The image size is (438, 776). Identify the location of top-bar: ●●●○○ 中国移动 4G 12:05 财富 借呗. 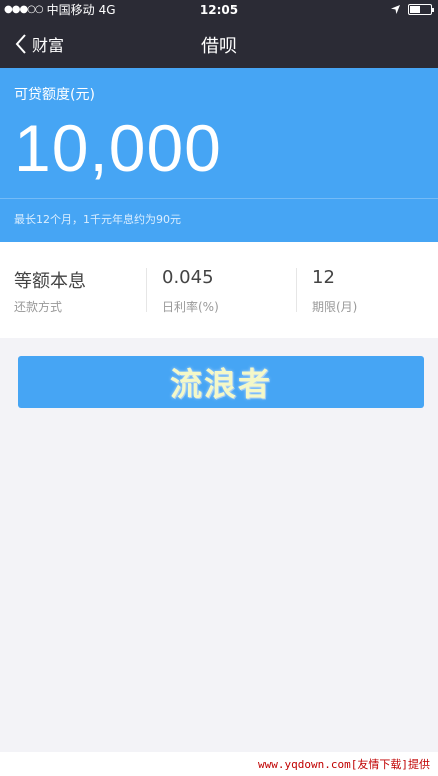
(219, 34).